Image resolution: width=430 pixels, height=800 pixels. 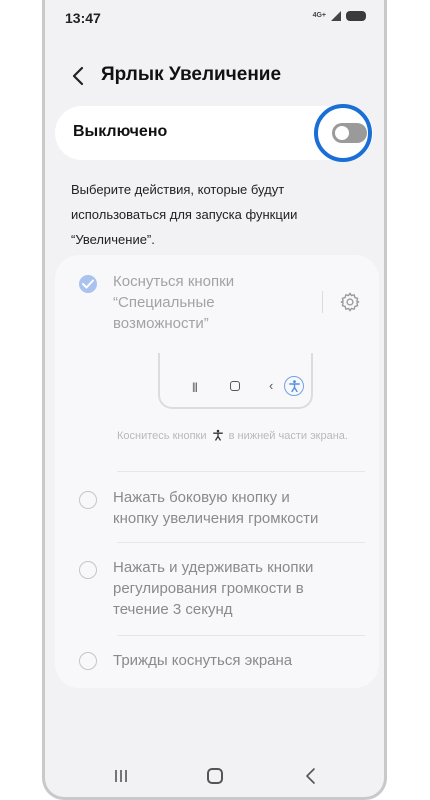 I want to click on option-2-line-1: Нажать боковую кнопку и, so click(x=201, y=497).